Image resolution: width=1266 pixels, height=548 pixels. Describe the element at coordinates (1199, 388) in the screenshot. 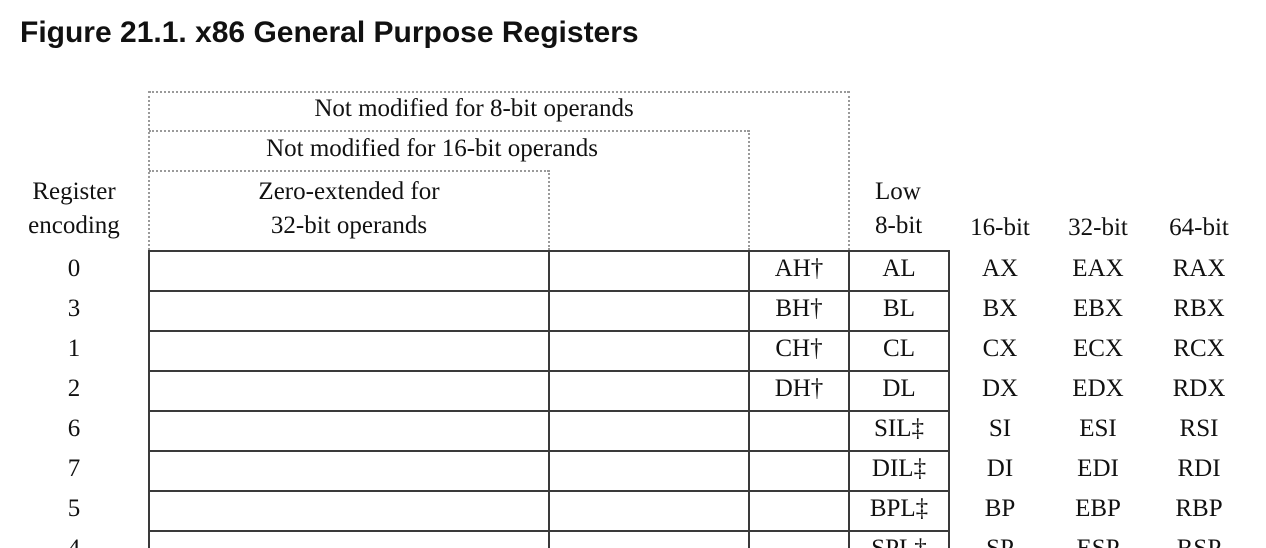

I see `reg64-cell: RDX` at that location.